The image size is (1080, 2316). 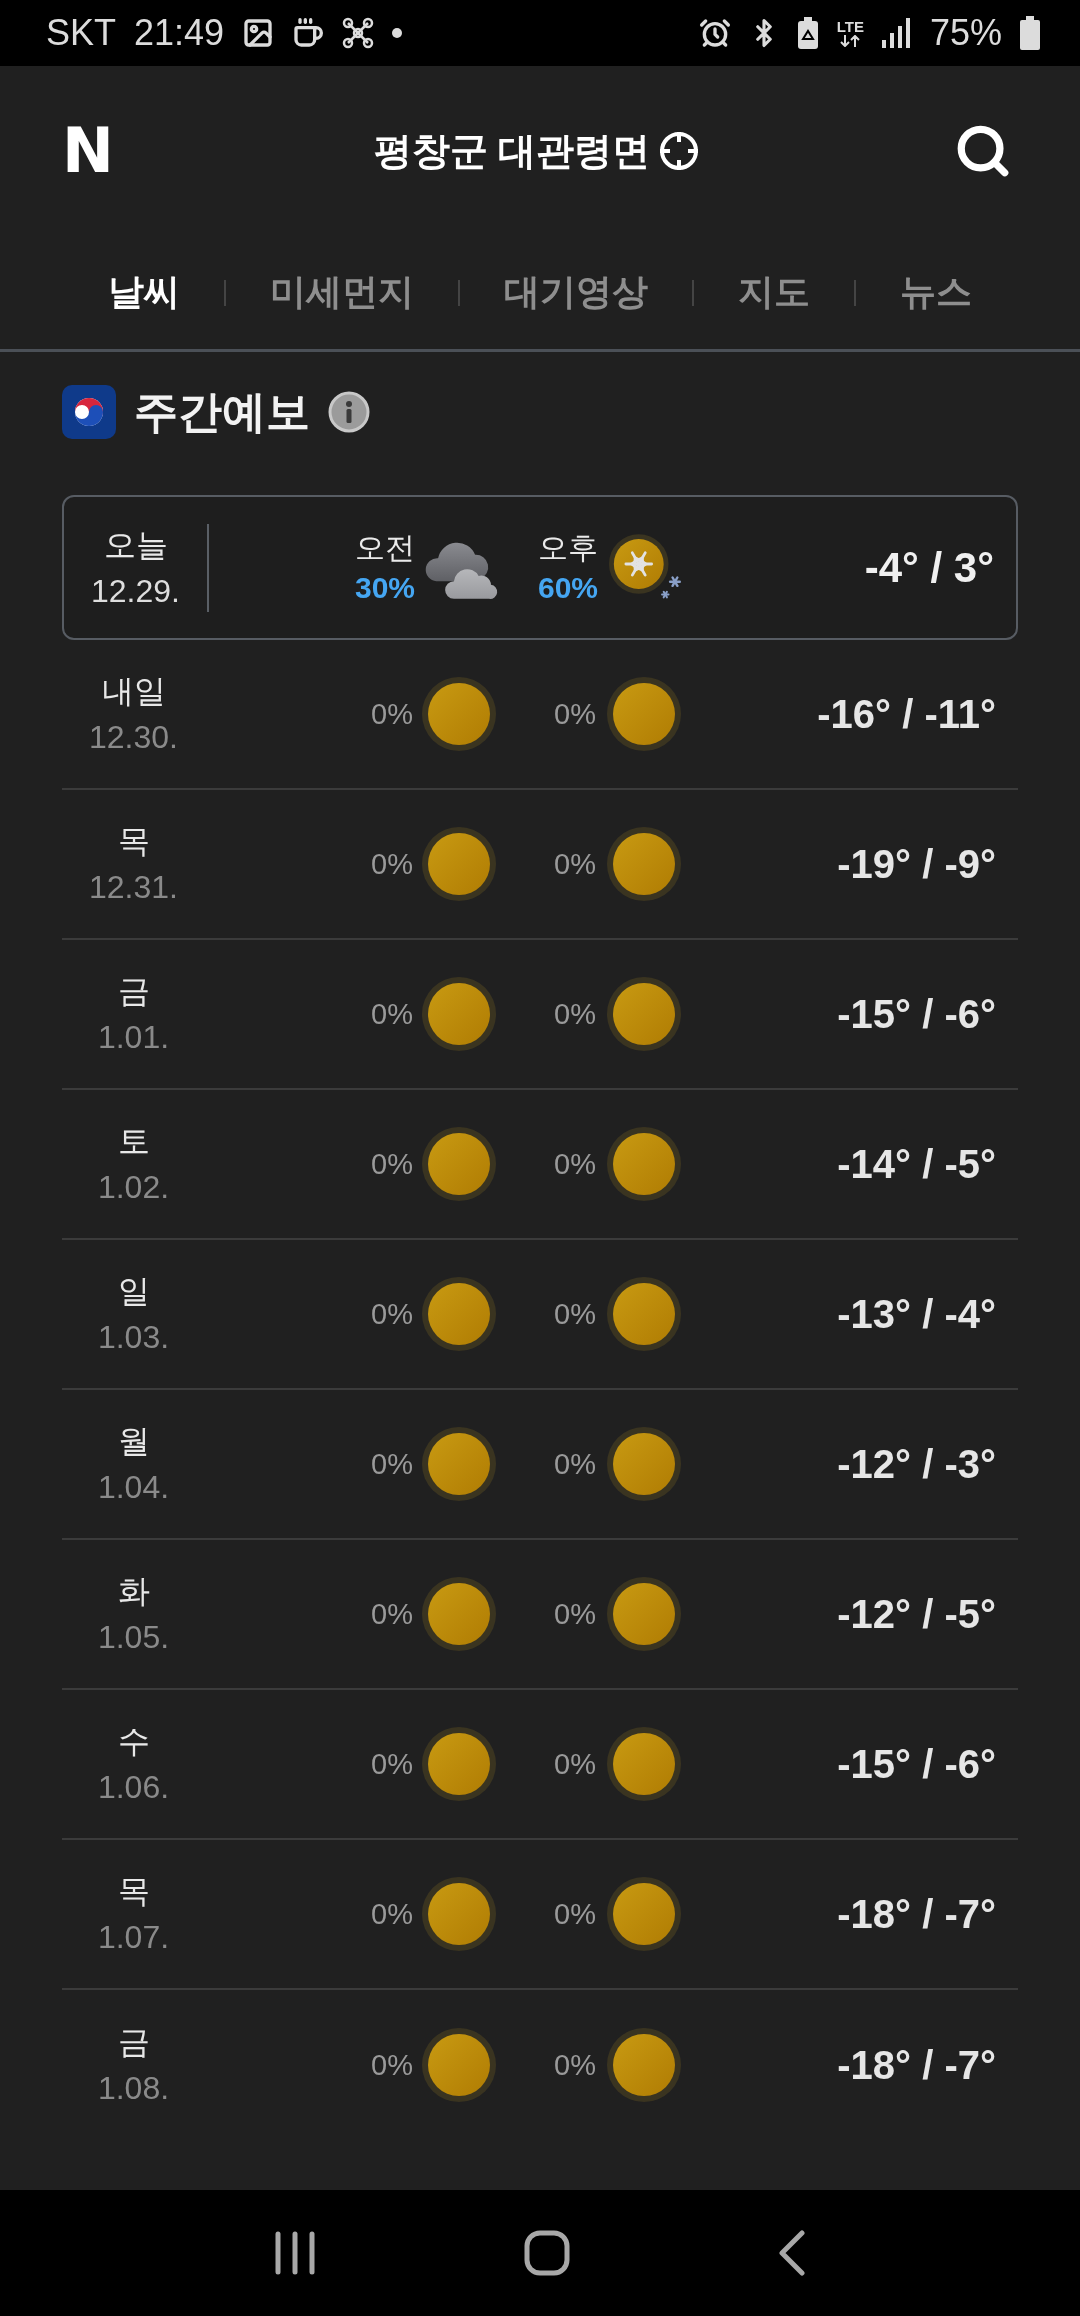 I want to click on info-icon, so click(x=349, y=412).